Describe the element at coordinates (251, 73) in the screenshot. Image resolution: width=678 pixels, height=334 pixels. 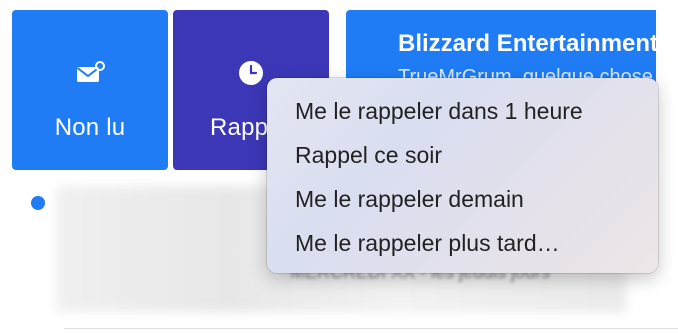
I see `clock-icon` at that location.